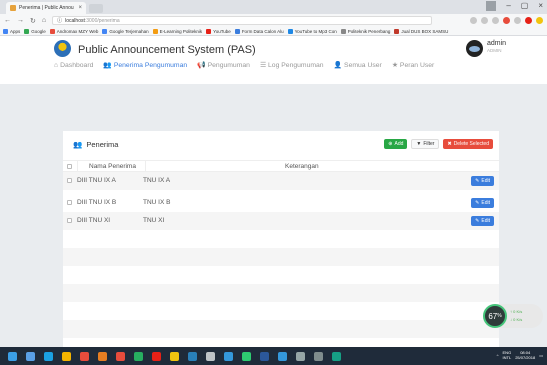 This screenshot has height=365, width=547. I want to click on filter-button: ▼ Filter, so click(425, 144).